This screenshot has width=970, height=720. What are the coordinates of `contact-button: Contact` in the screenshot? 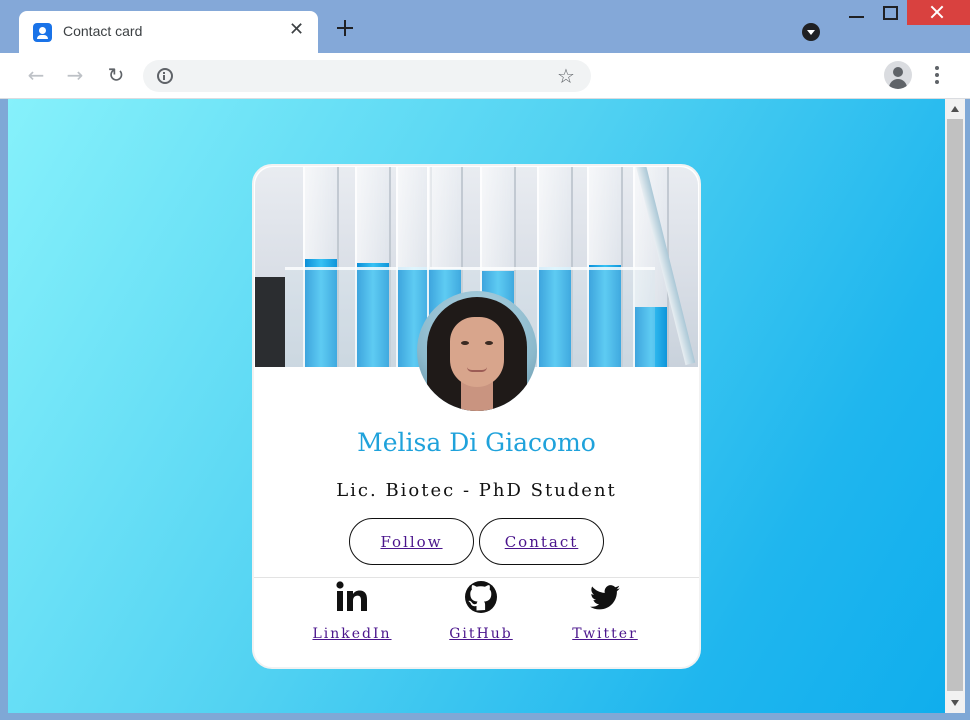 It's located at (541, 541).